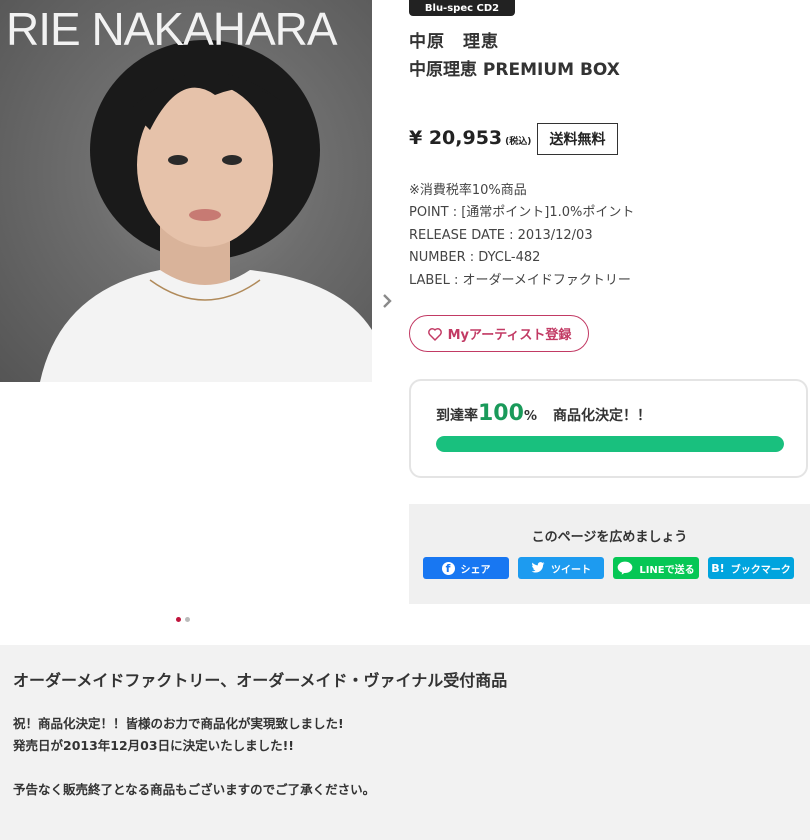 The image size is (810, 840). Describe the element at coordinates (434, 334) in the screenshot. I see `heart-icon` at that location.